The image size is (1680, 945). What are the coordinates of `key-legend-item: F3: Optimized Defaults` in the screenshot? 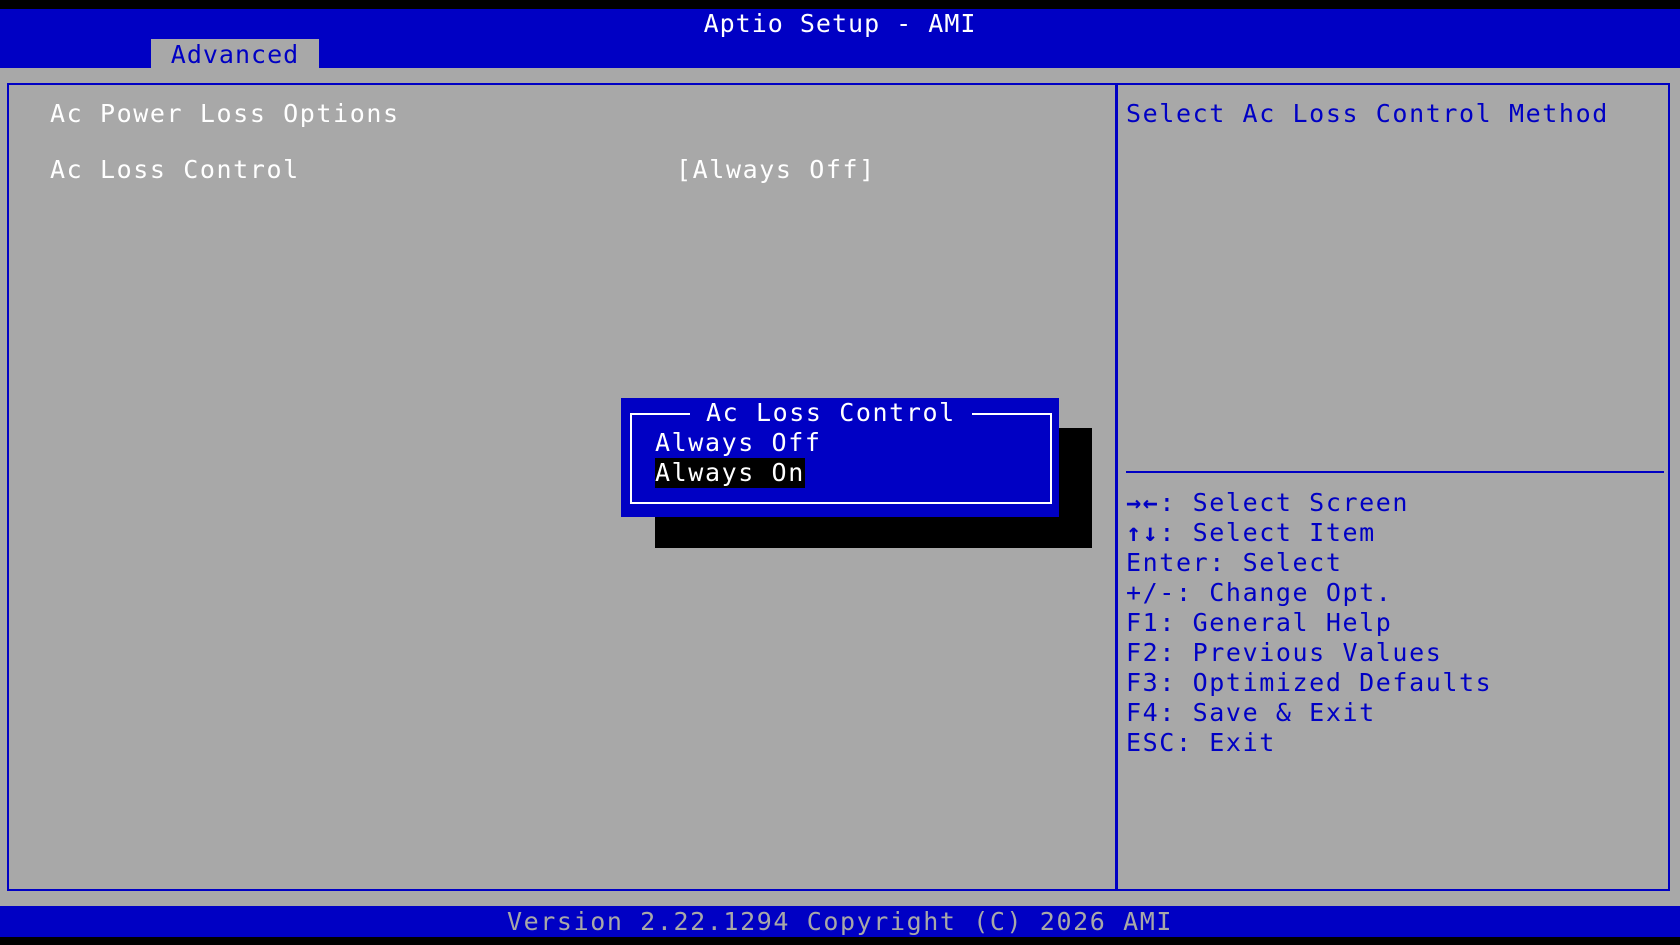 It's located at (1309, 682).